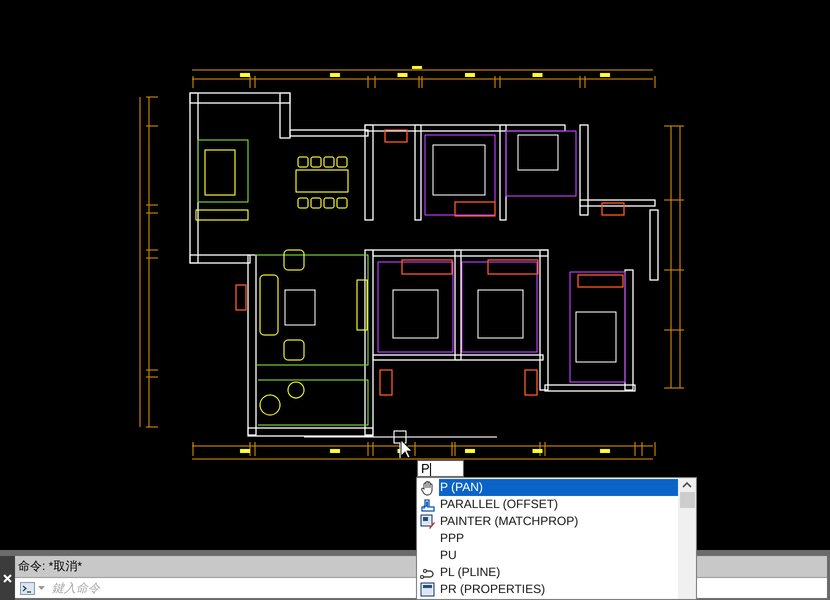 This screenshot has width=830, height=600. Describe the element at coordinates (27, 588) in the screenshot. I see `command-prompt-icon` at that location.